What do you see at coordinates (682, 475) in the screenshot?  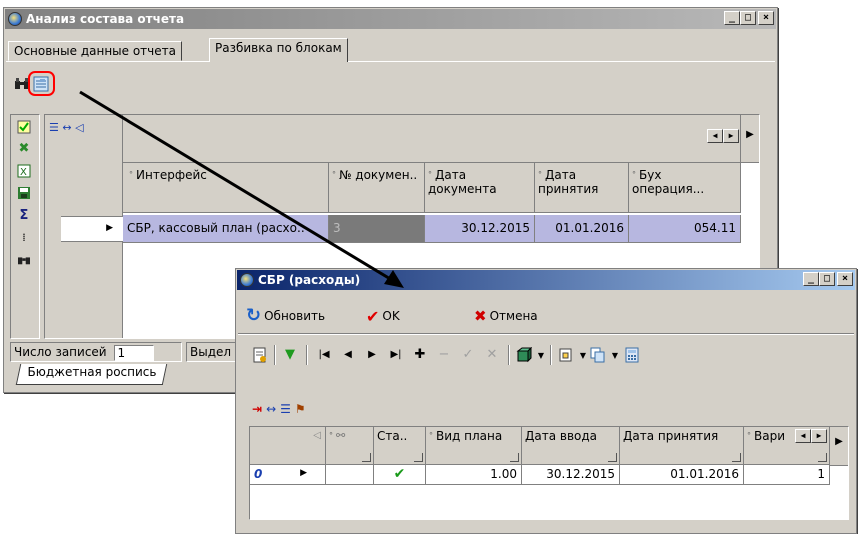 I see `sbr-cell-accept-date: 01.01.2016` at bounding box center [682, 475].